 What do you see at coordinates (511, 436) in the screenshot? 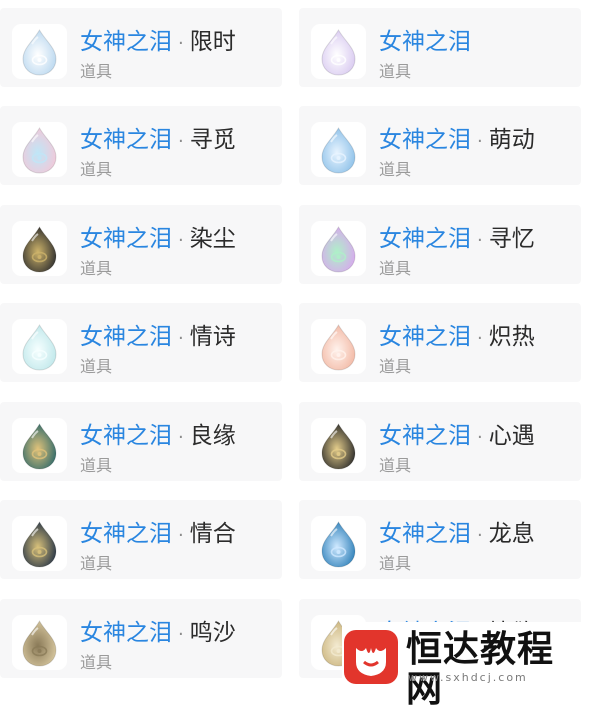
I see `item-variant: 心遇` at bounding box center [511, 436].